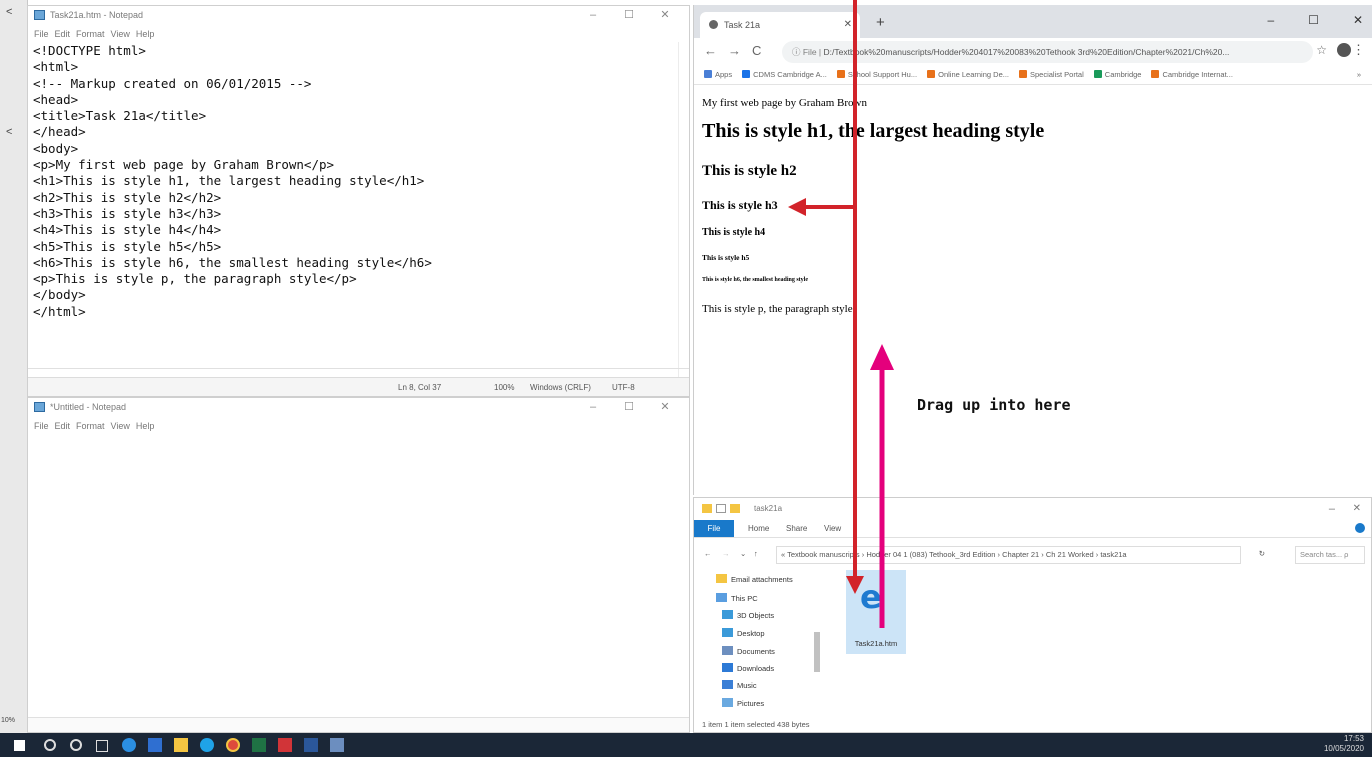  Describe the element at coordinates (207, 745) in the screenshot. I see `internet-explorer-icon` at that location.